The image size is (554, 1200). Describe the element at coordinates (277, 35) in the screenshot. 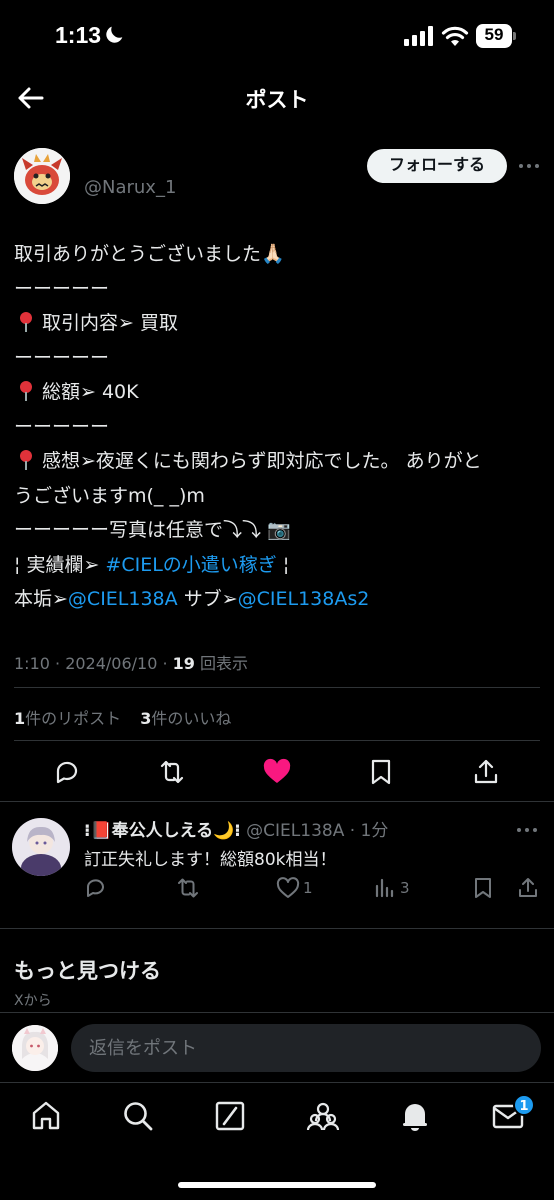

I see `status-bar: 1:13 59` at that location.